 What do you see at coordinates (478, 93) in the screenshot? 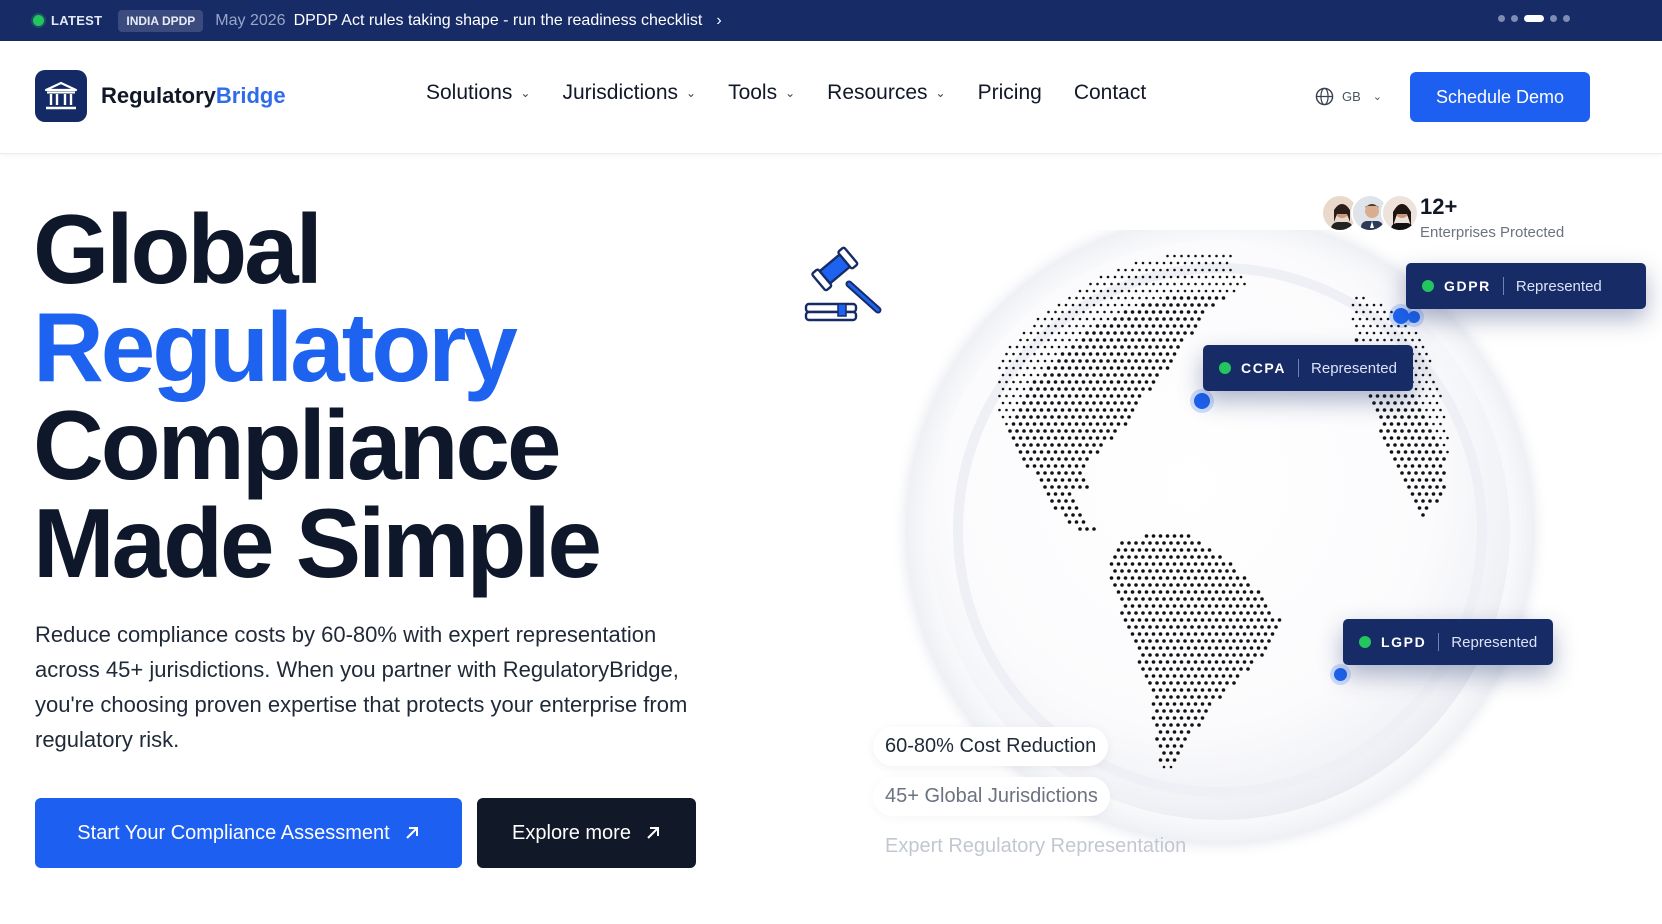
I see `nav-solutions: Solutions ⌄` at bounding box center [478, 93].